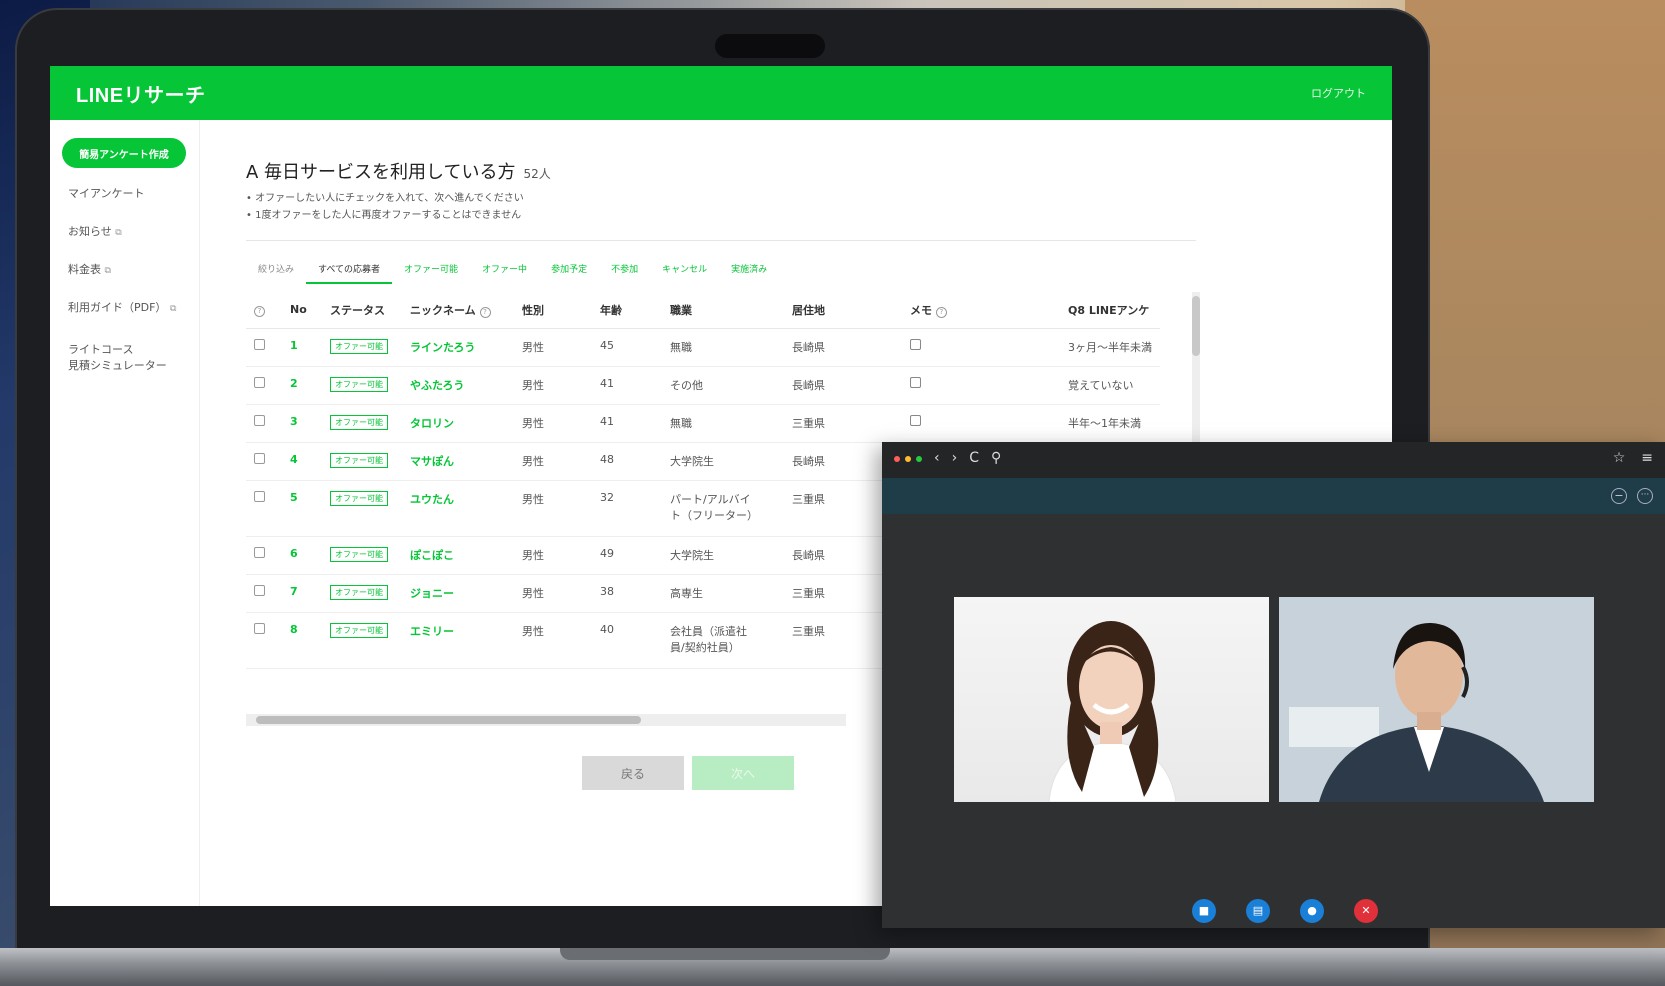  Describe the element at coordinates (749, 272) in the screenshot. I see `tab-completed: 実施済み` at that location.